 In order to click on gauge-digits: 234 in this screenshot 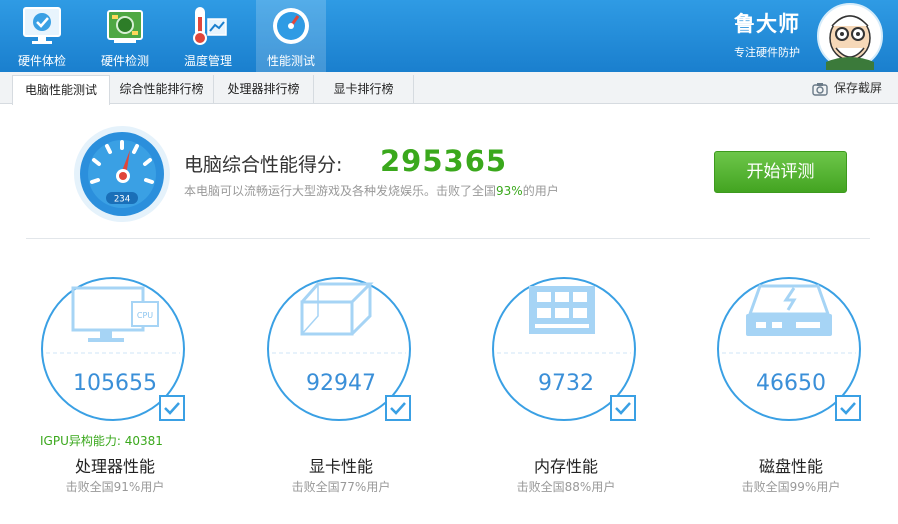, I will do `click(122, 200)`.